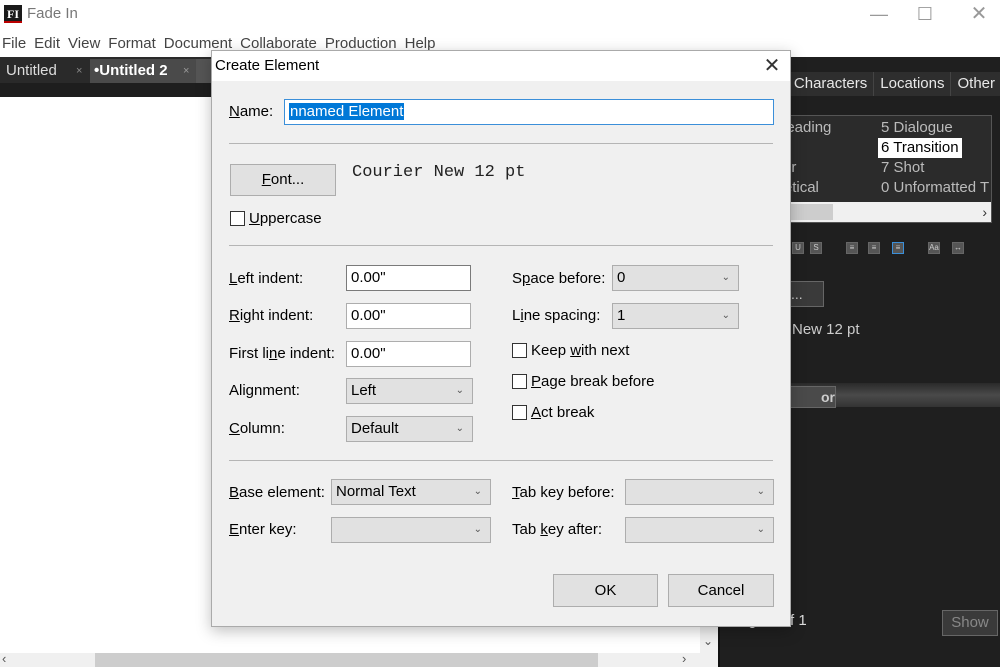  What do you see at coordinates (675, 316) in the screenshot?
I see `line-spacing-select: 1 ⌄` at bounding box center [675, 316].